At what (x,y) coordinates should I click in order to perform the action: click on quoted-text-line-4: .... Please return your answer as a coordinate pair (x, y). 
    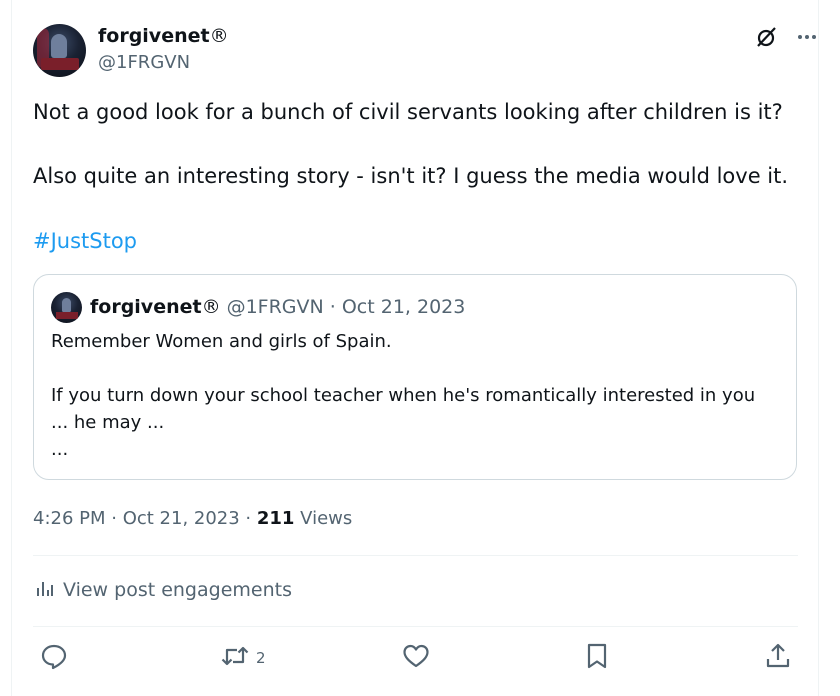
    Looking at the image, I should click on (60, 449).